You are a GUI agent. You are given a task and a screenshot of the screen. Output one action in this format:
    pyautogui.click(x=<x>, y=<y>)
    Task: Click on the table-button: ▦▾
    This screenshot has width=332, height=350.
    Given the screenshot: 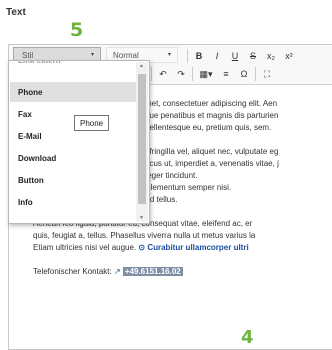 What is the action you would take?
    pyautogui.click(x=206, y=74)
    